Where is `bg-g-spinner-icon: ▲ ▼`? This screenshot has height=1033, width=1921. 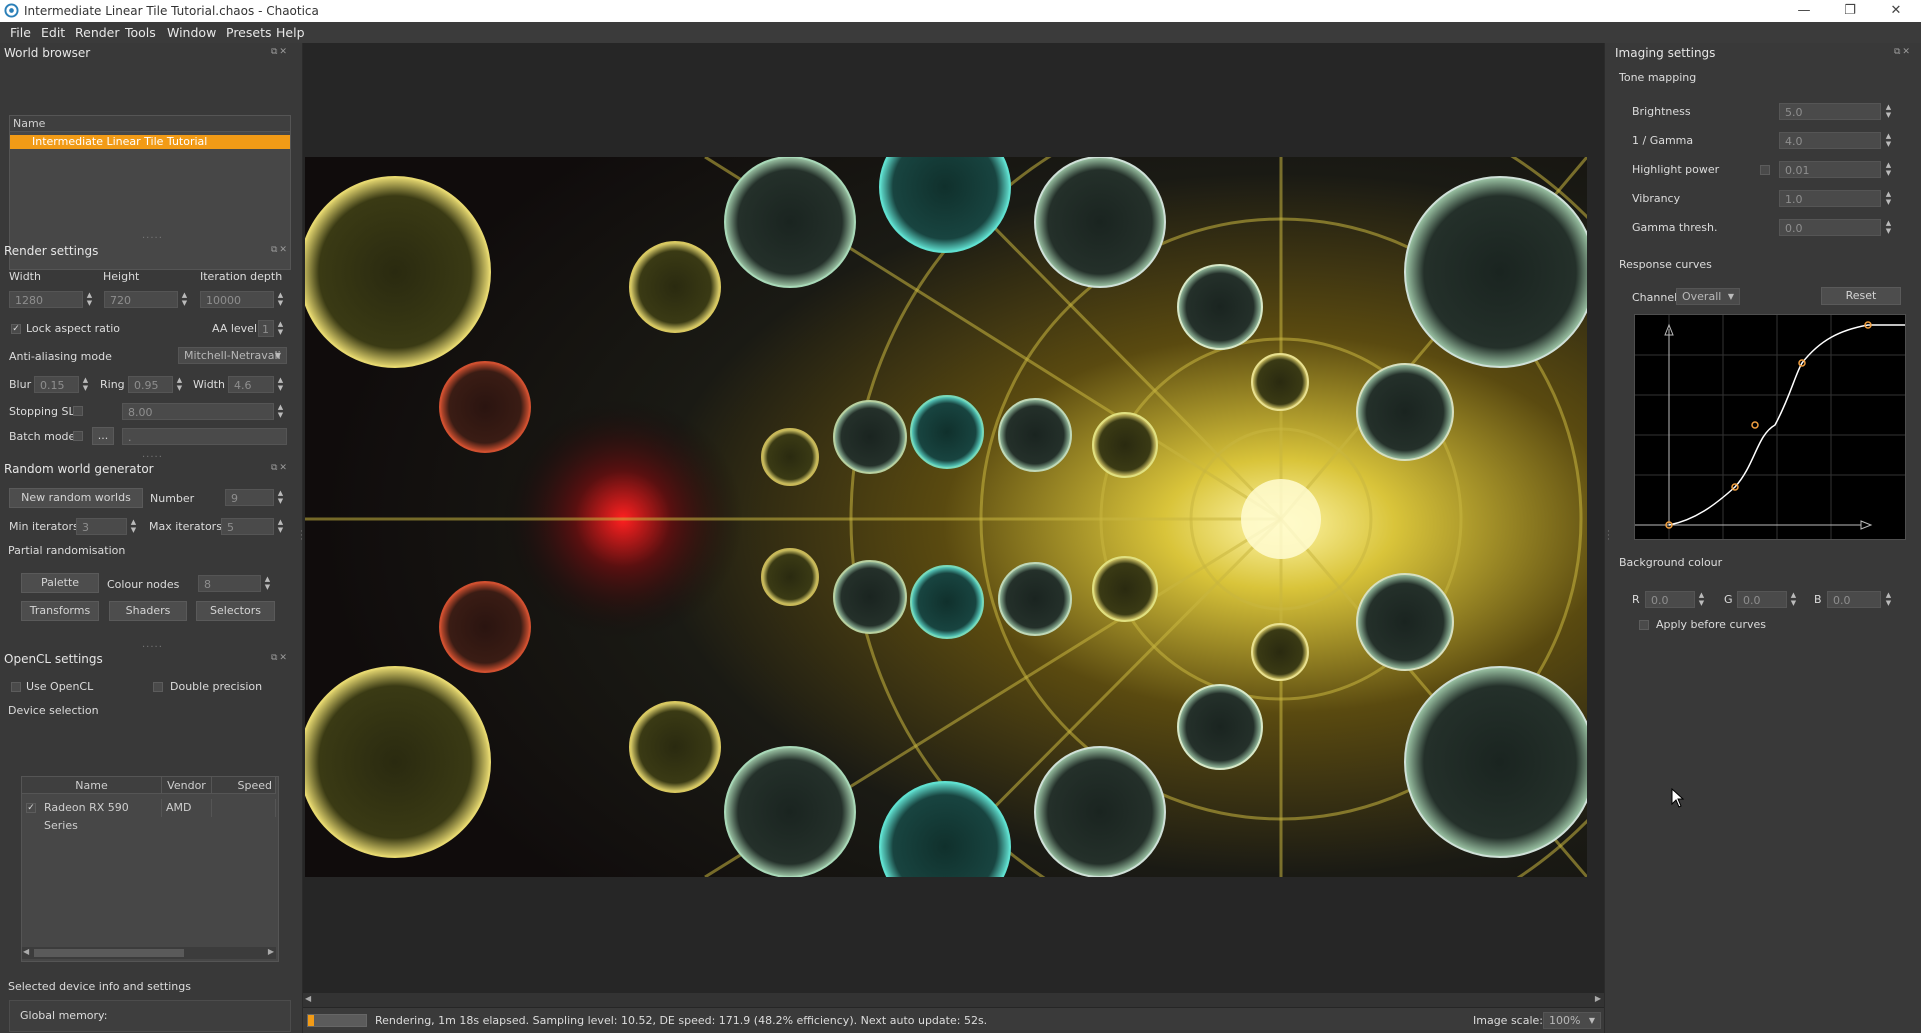 bg-g-spinner-icon: ▲ ▼ is located at coordinates (1793, 599).